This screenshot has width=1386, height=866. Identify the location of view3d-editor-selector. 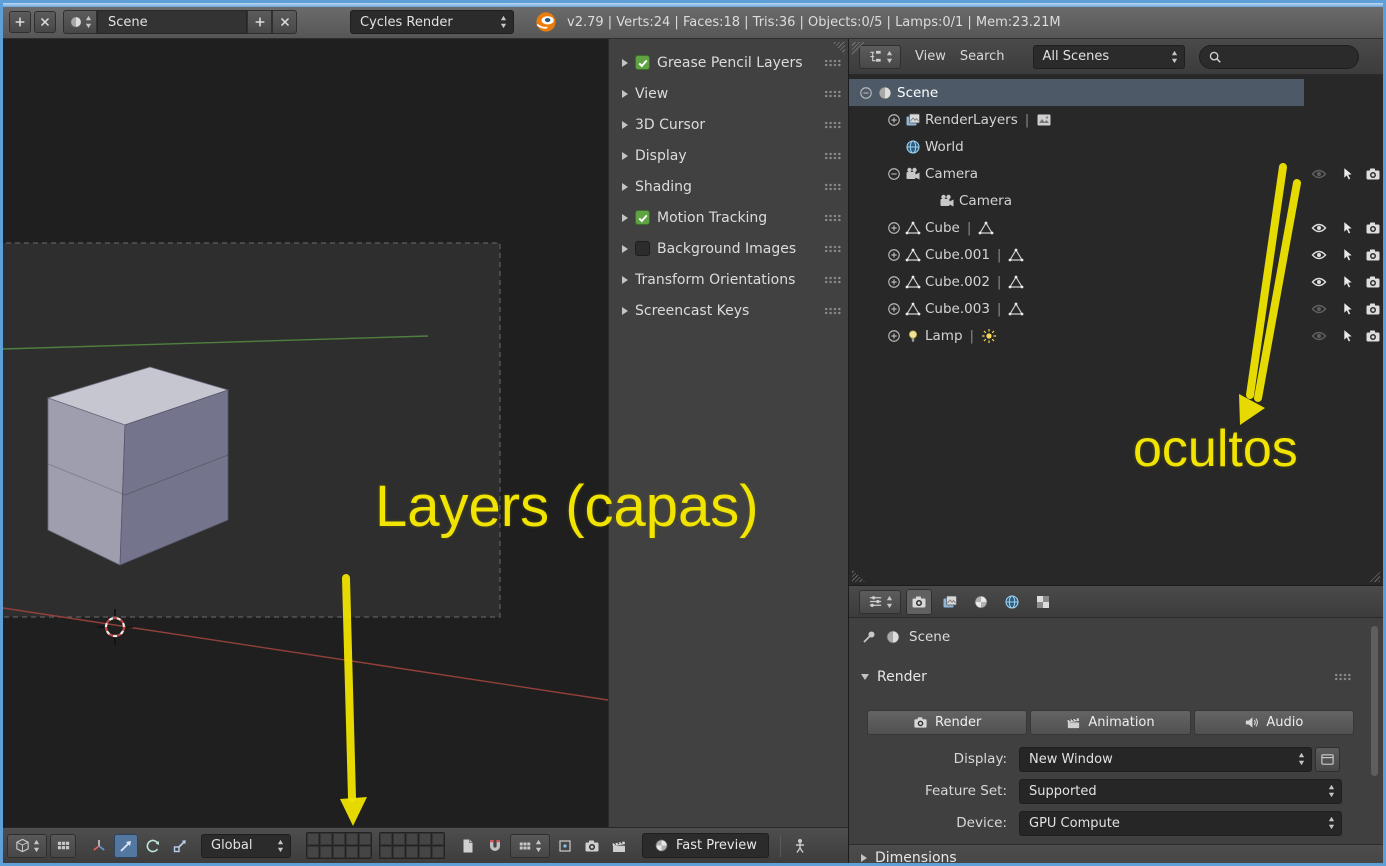
(27, 845).